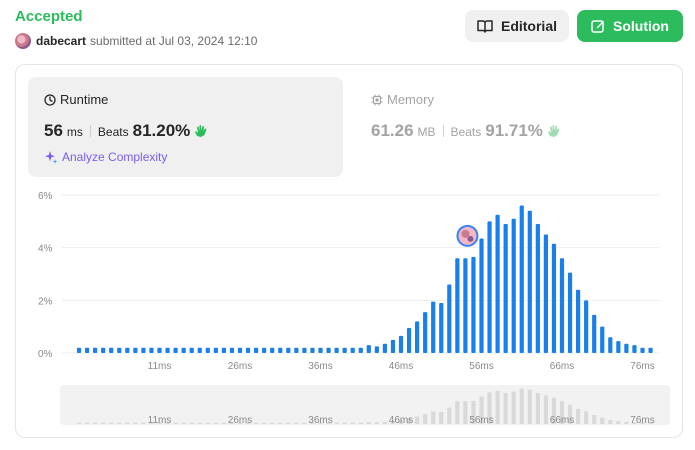  What do you see at coordinates (240, 366) in the screenshot?
I see `x-tick-label: 26ms` at bounding box center [240, 366].